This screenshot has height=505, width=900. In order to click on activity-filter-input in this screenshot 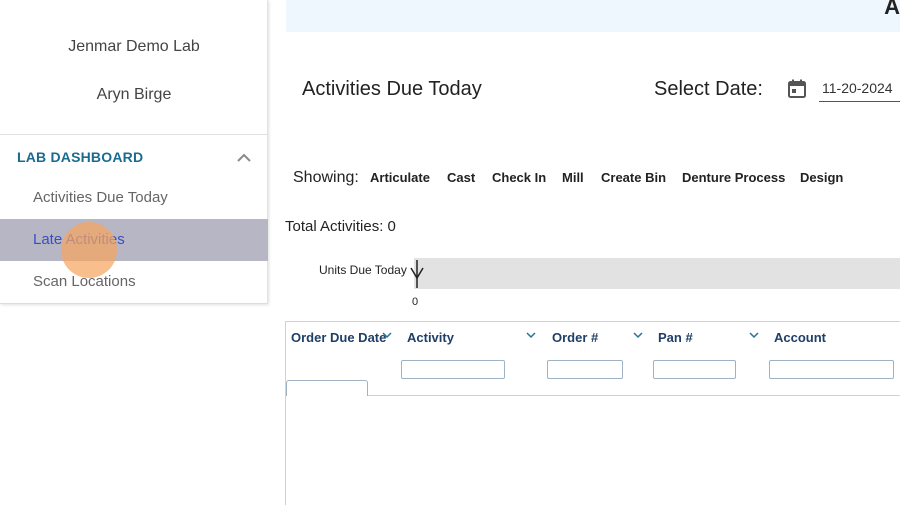, I will do `click(453, 369)`.